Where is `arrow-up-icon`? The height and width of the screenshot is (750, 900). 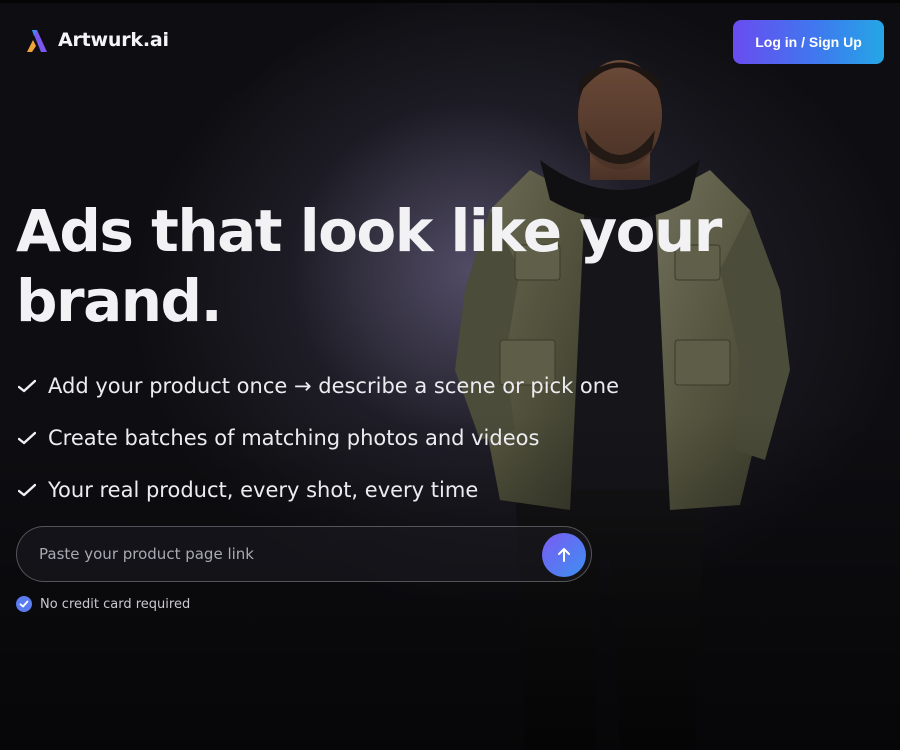 arrow-up-icon is located at coordinates (564, 555).